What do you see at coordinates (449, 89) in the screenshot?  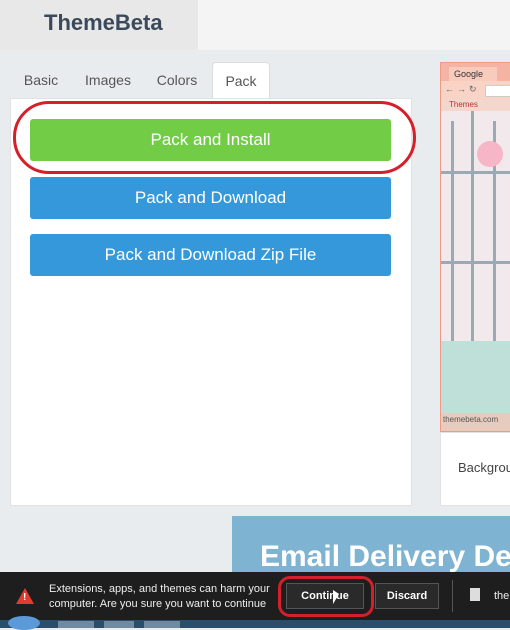 I see `back-icon: ←` at bounding box center [449, 89].